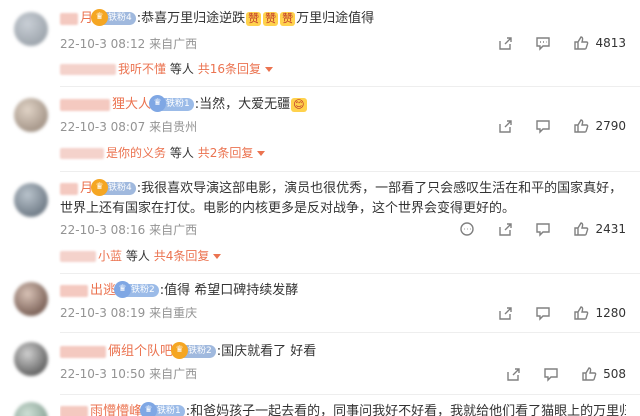 Image resolution: width=640 pixels, height=416 pixels. I want to click on more-replies-link: 共4条回复, so click(188, 256).